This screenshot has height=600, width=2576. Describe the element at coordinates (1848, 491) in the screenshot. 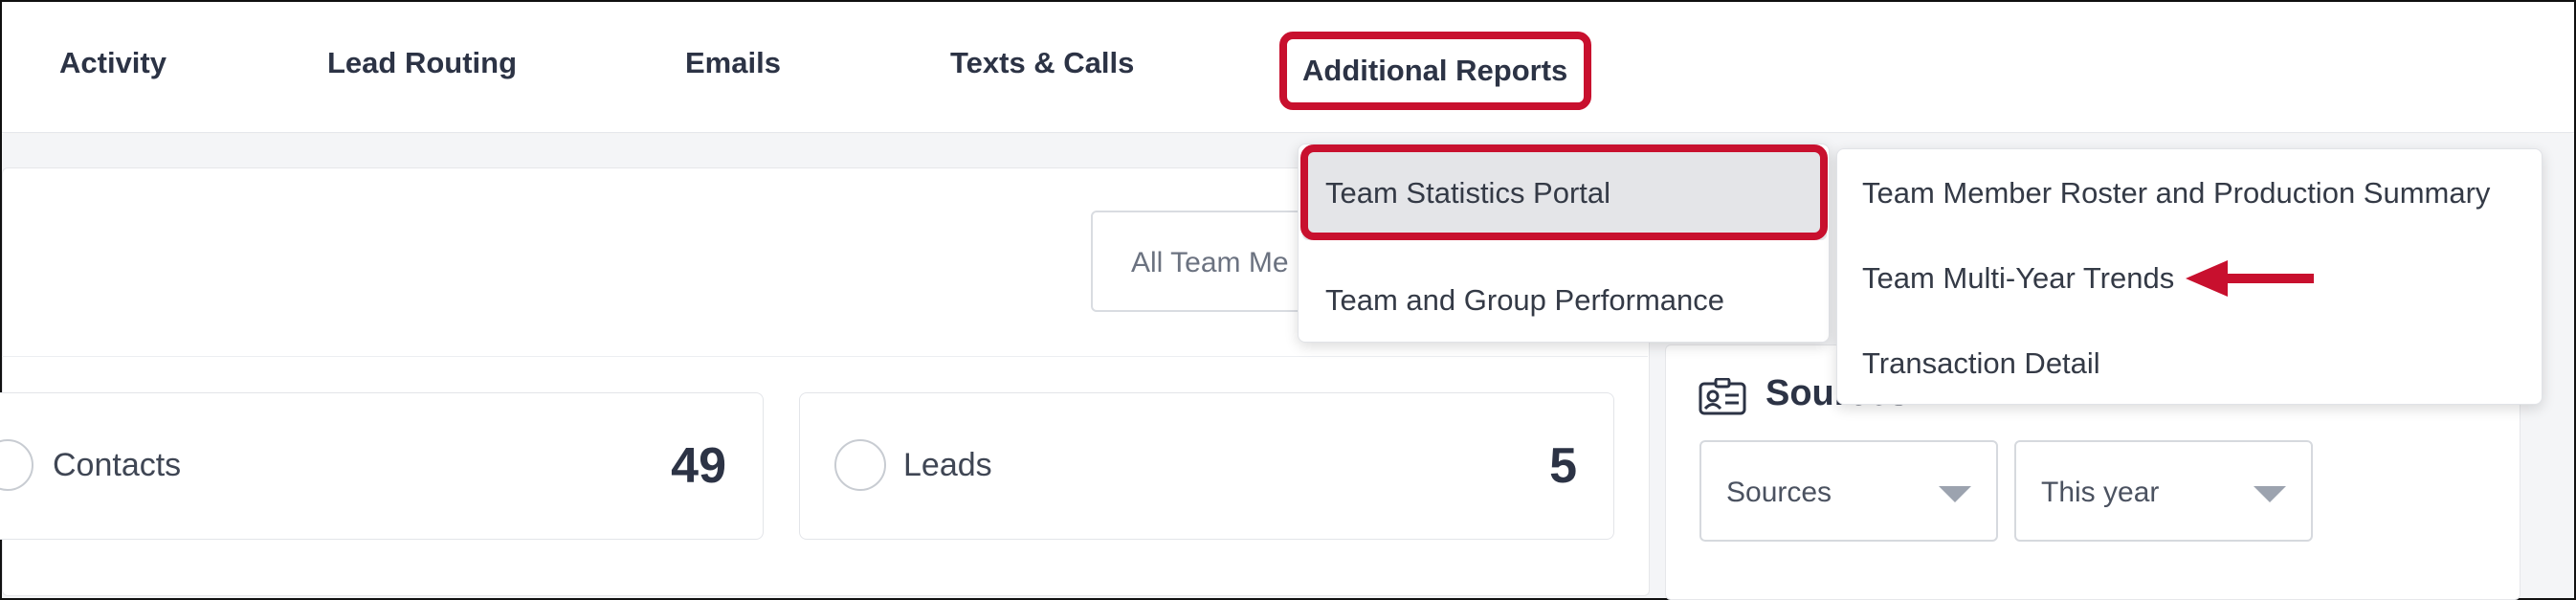

I see `sources-dropdown: Sources` at that location.